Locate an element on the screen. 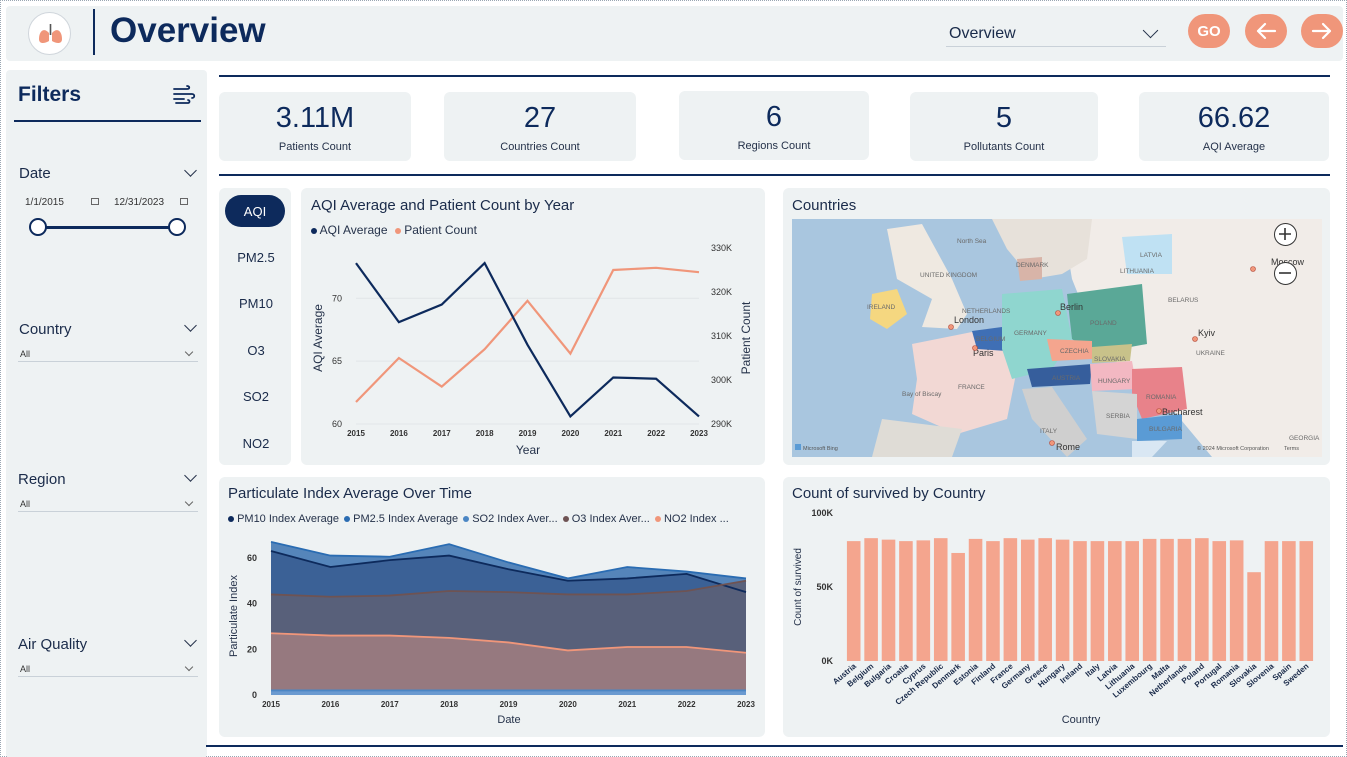 Image resolution: width=1347 pixels, height=757 pixels. back-button is located at coordinates (1266, 31).